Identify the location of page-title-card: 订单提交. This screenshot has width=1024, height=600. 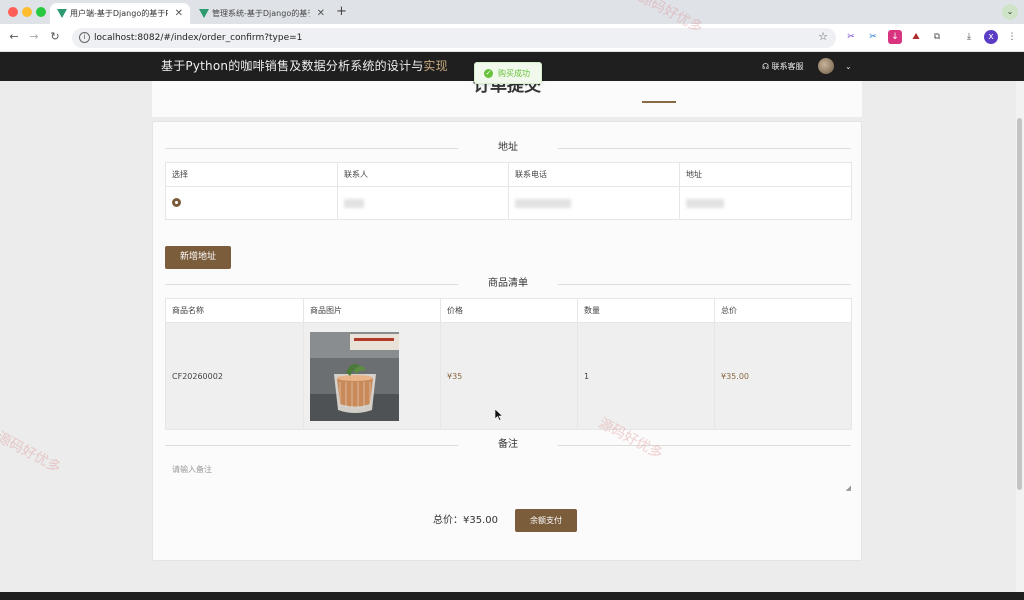
(507, 96).